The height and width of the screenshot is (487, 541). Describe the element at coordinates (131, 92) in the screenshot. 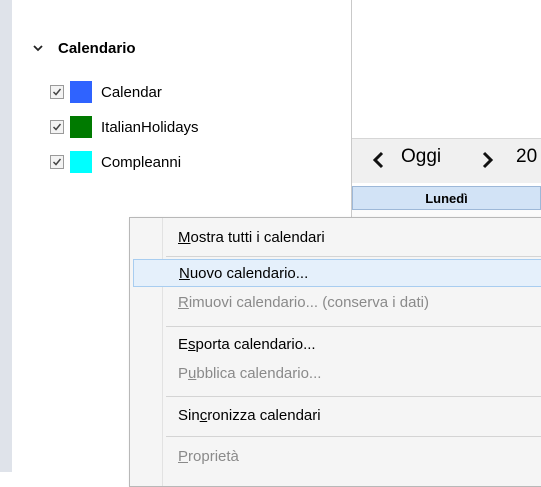

I see `calendar-name: Calendar` at that location.